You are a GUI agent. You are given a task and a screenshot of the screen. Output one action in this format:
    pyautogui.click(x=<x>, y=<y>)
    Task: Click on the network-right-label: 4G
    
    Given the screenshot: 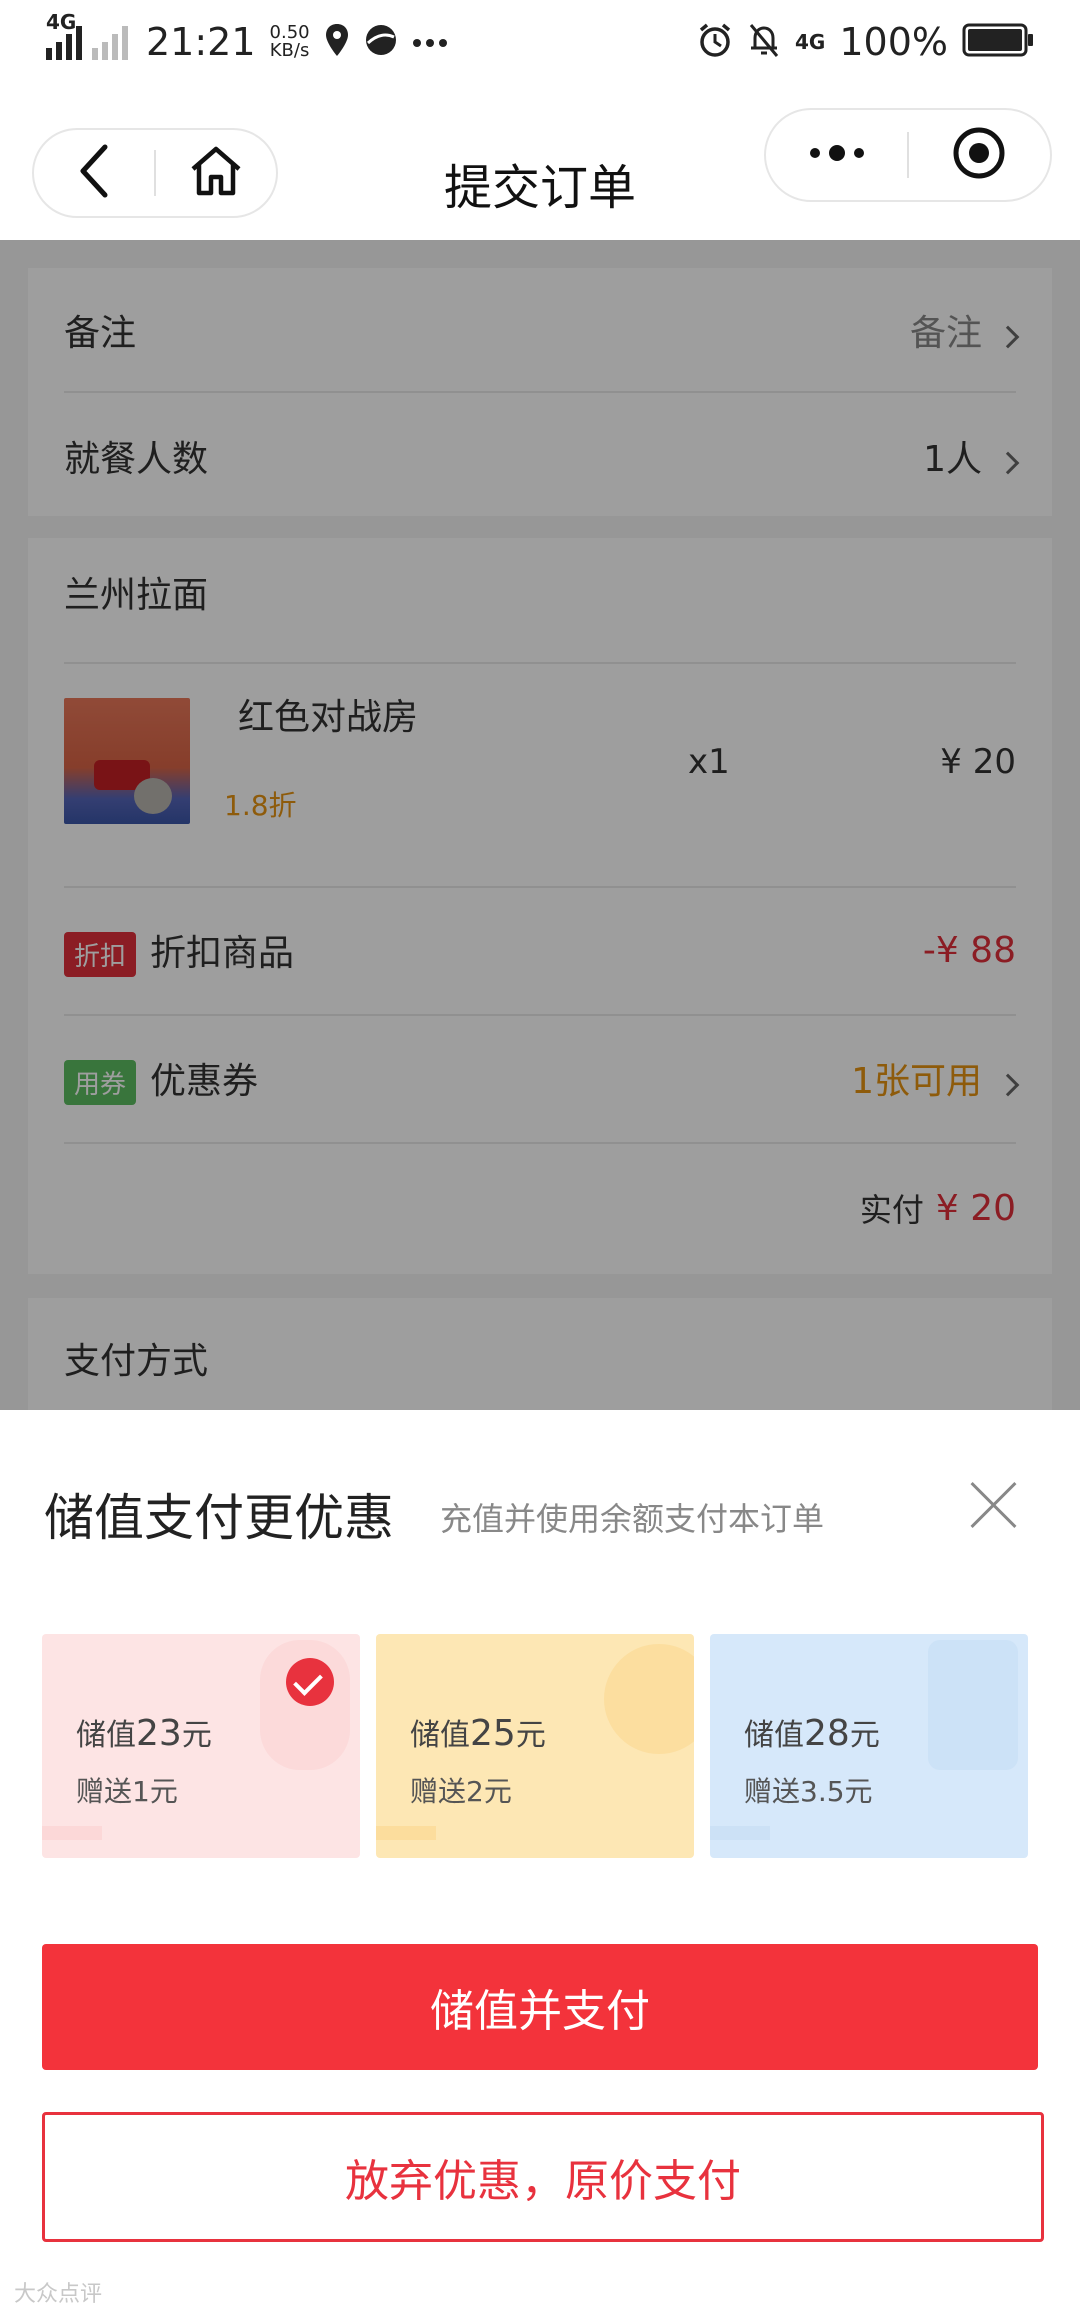 What is the action you would take?
    pyautogui.click(x=810, y=42)
    